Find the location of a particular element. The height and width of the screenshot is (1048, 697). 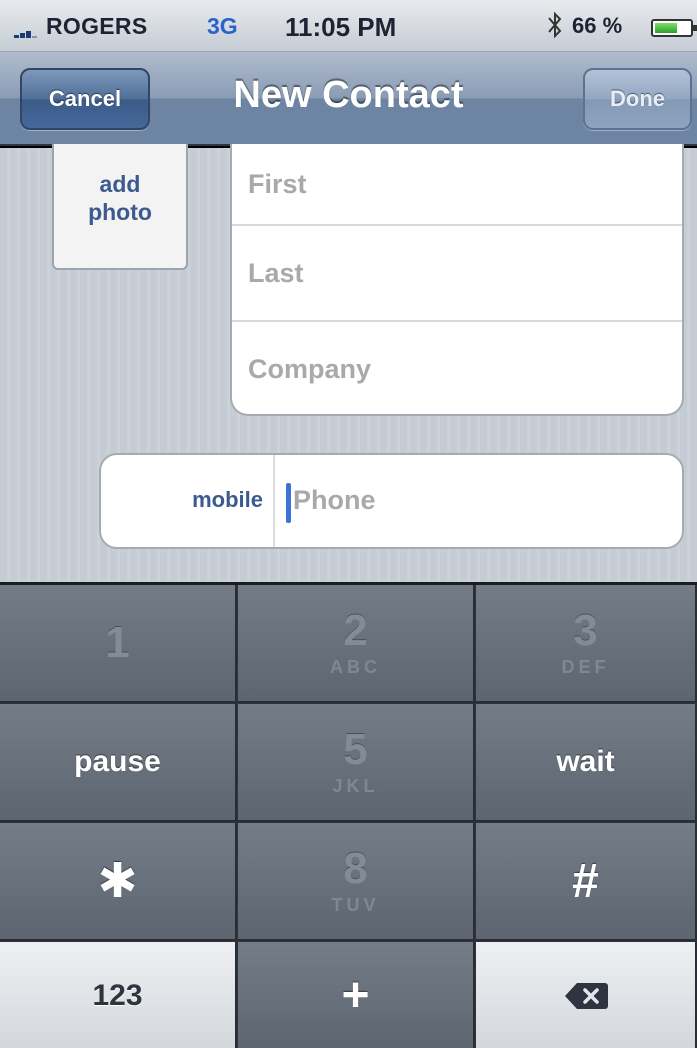

key-8-digit: 8 is located at coordinates (355, 868).